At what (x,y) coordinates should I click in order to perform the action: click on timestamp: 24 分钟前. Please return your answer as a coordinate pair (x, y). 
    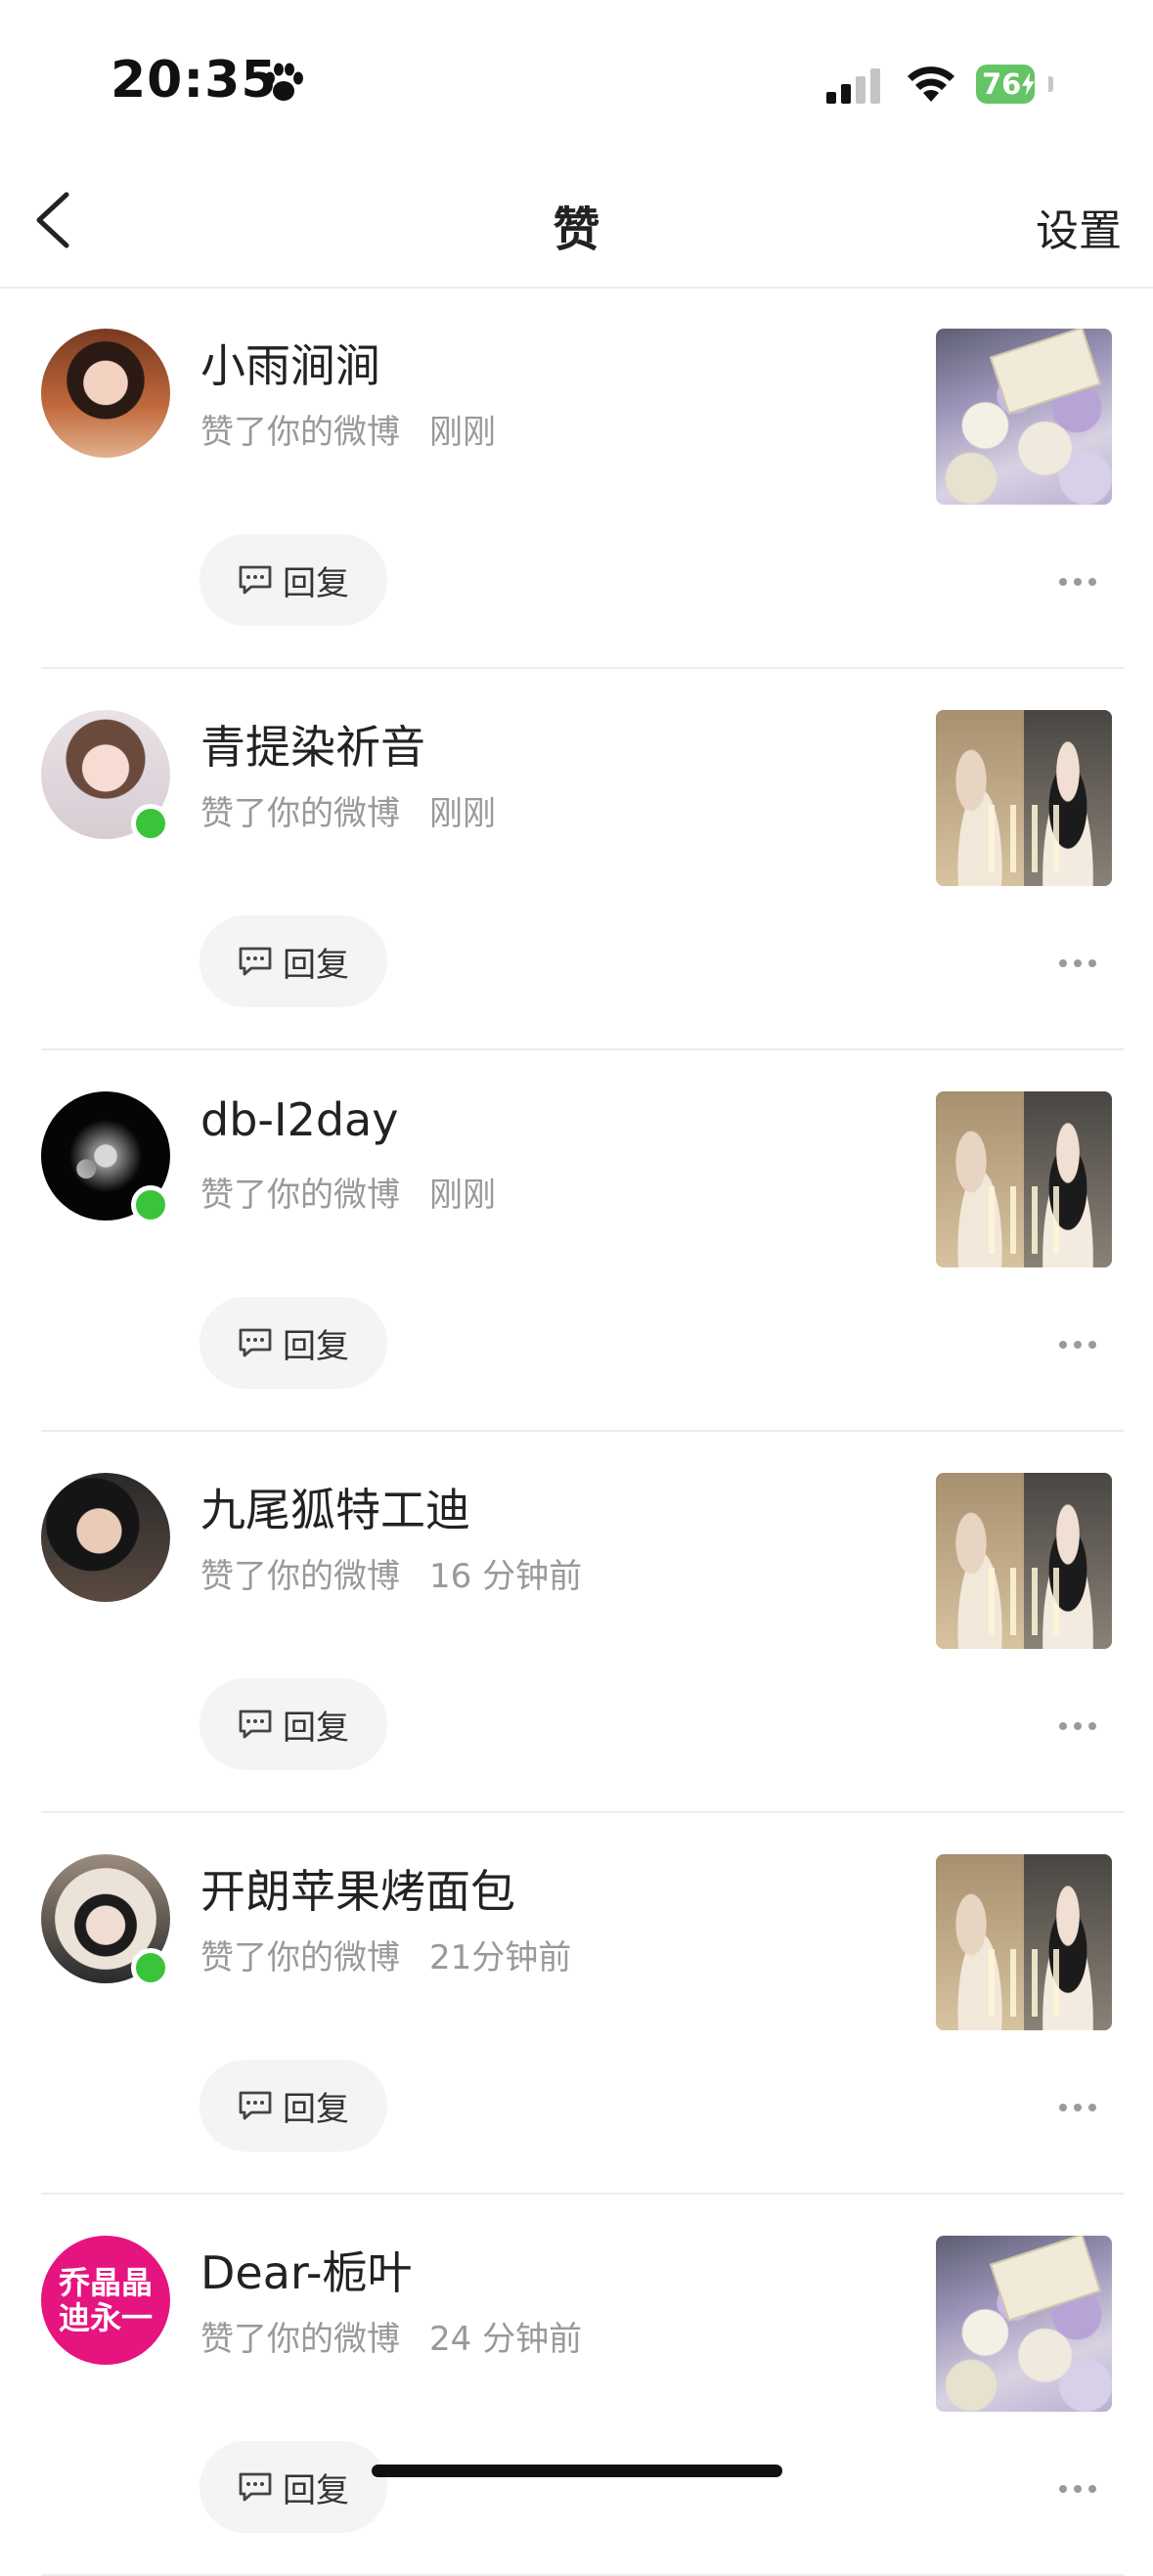
    Looking at the image, I should click on (506, 2339).